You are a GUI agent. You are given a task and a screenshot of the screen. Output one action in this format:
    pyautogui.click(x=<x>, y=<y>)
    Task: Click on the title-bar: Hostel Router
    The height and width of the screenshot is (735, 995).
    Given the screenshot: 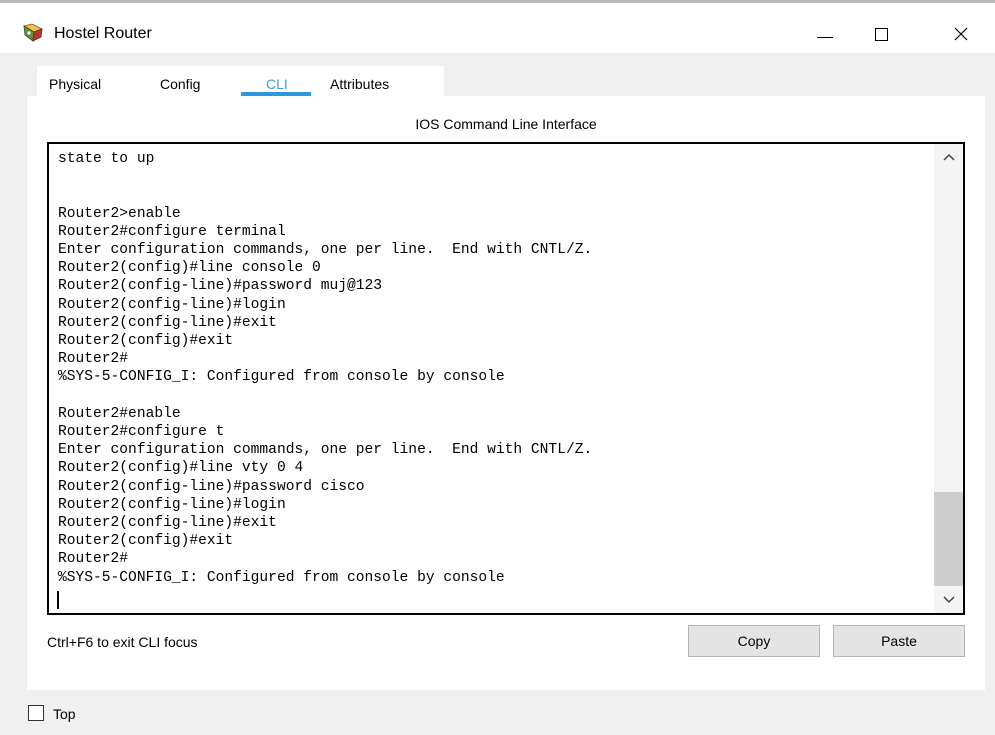 What is the action you would take?
    pyautogui.click(x=497, y=28)
    